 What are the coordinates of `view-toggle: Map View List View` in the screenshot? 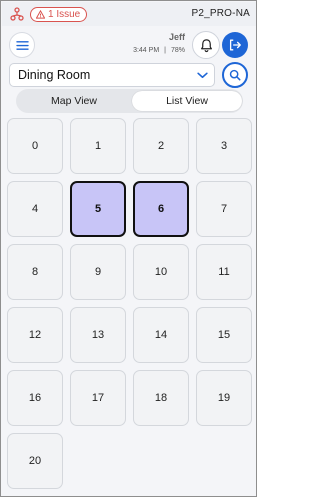 It's located at (129, 101).